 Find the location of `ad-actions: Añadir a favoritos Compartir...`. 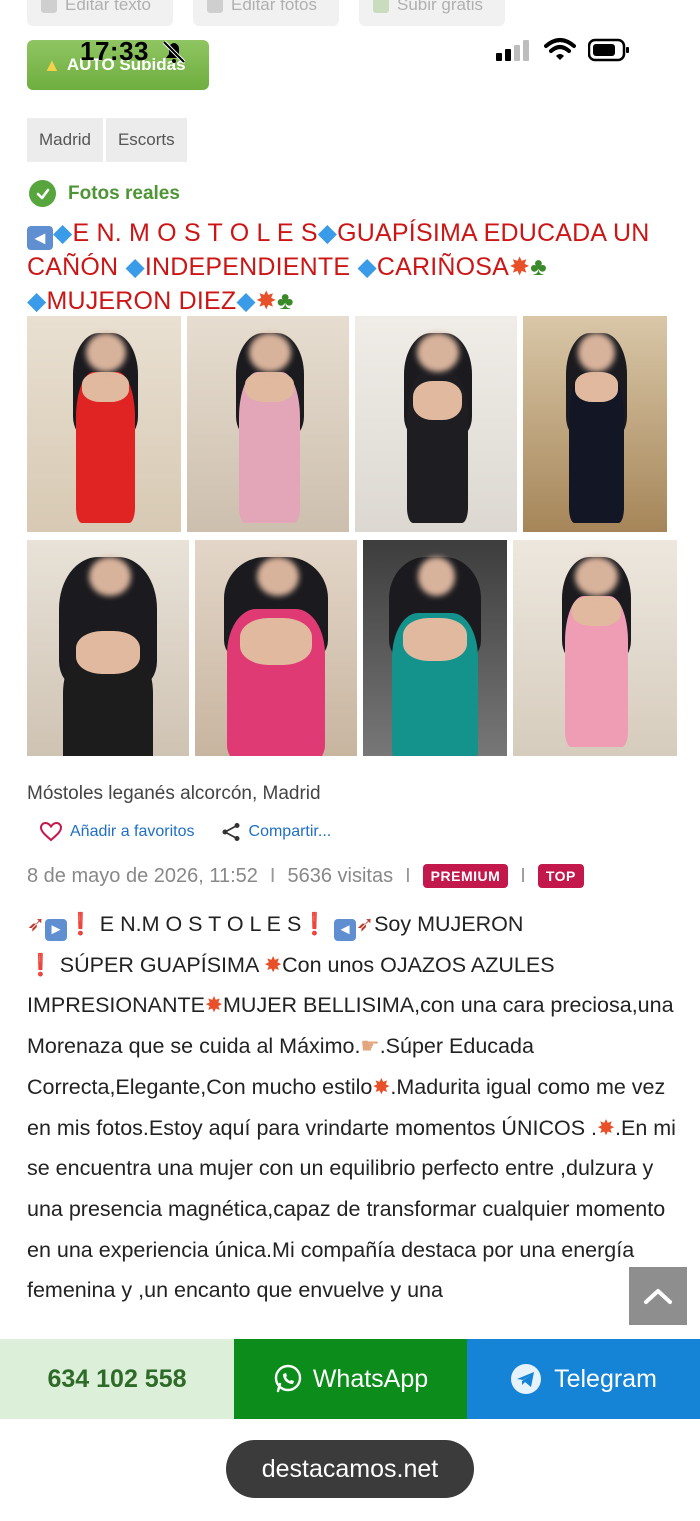

ad-actions: Añadir a favoritos Compartir... is located at coordinates (185, 832).